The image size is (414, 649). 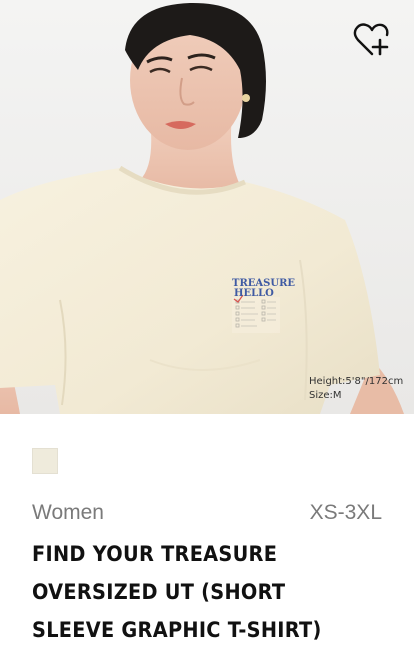 What do you see at coordinates (356, 381) in the screenshot?
I see `model-height: Height:5'8"/172cm` at bounding box center [356, 381].